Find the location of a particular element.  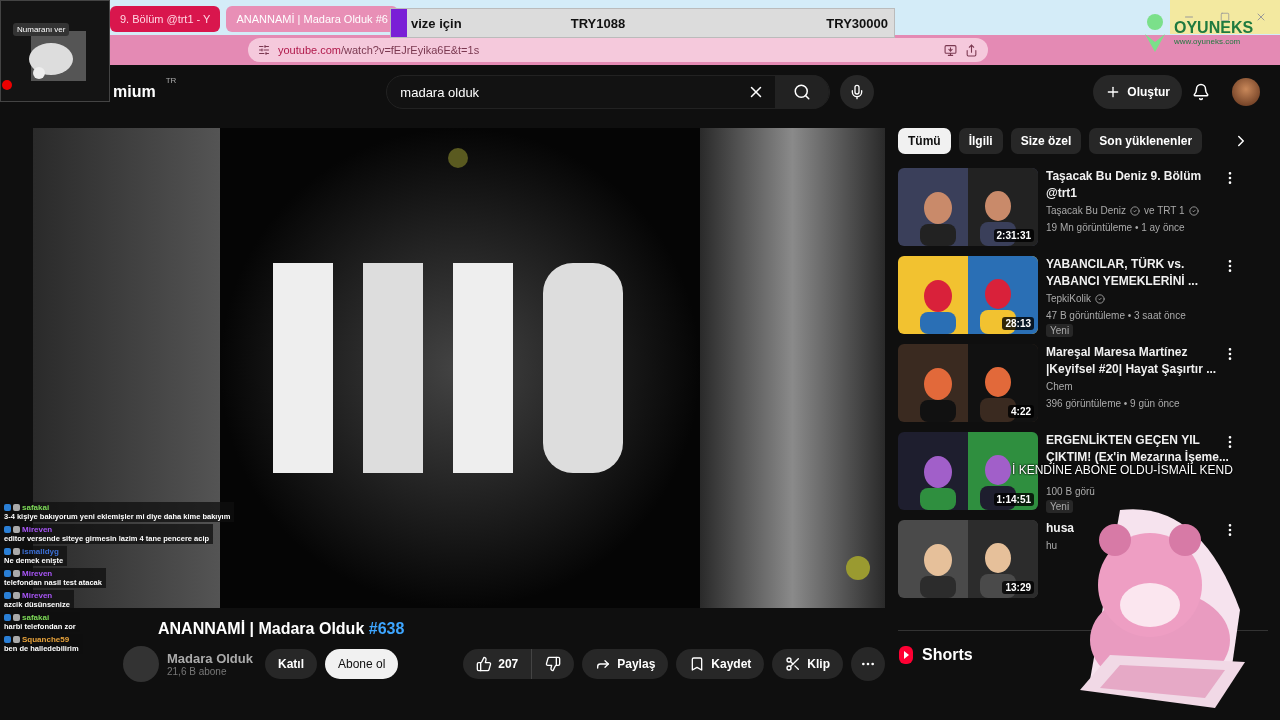

ticker-text: İ KENDİNE ABONE OLDU-İSMAİL KEND is located at coordinates (1122, 470).